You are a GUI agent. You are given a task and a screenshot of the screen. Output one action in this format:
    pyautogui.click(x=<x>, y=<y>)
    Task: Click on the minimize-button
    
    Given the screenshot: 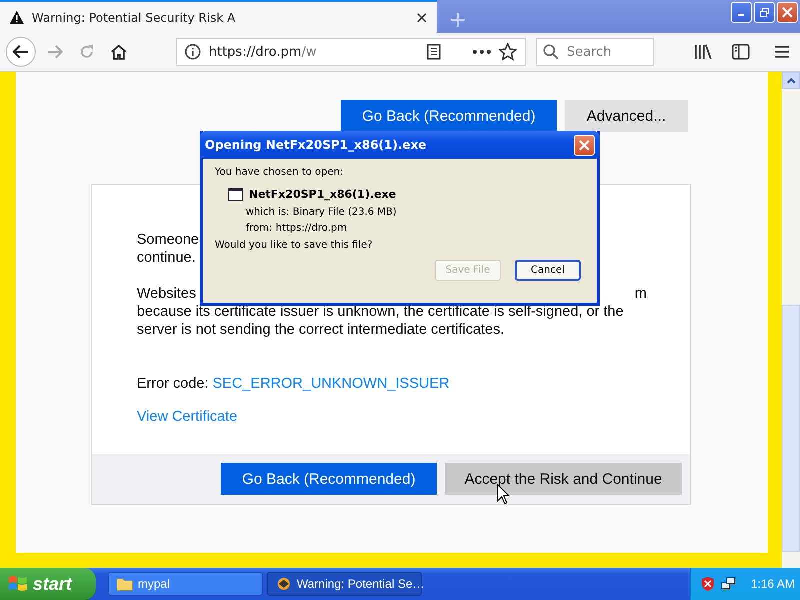 What is the action you would take?
    pyautogui.click(x=741, y=12)
    